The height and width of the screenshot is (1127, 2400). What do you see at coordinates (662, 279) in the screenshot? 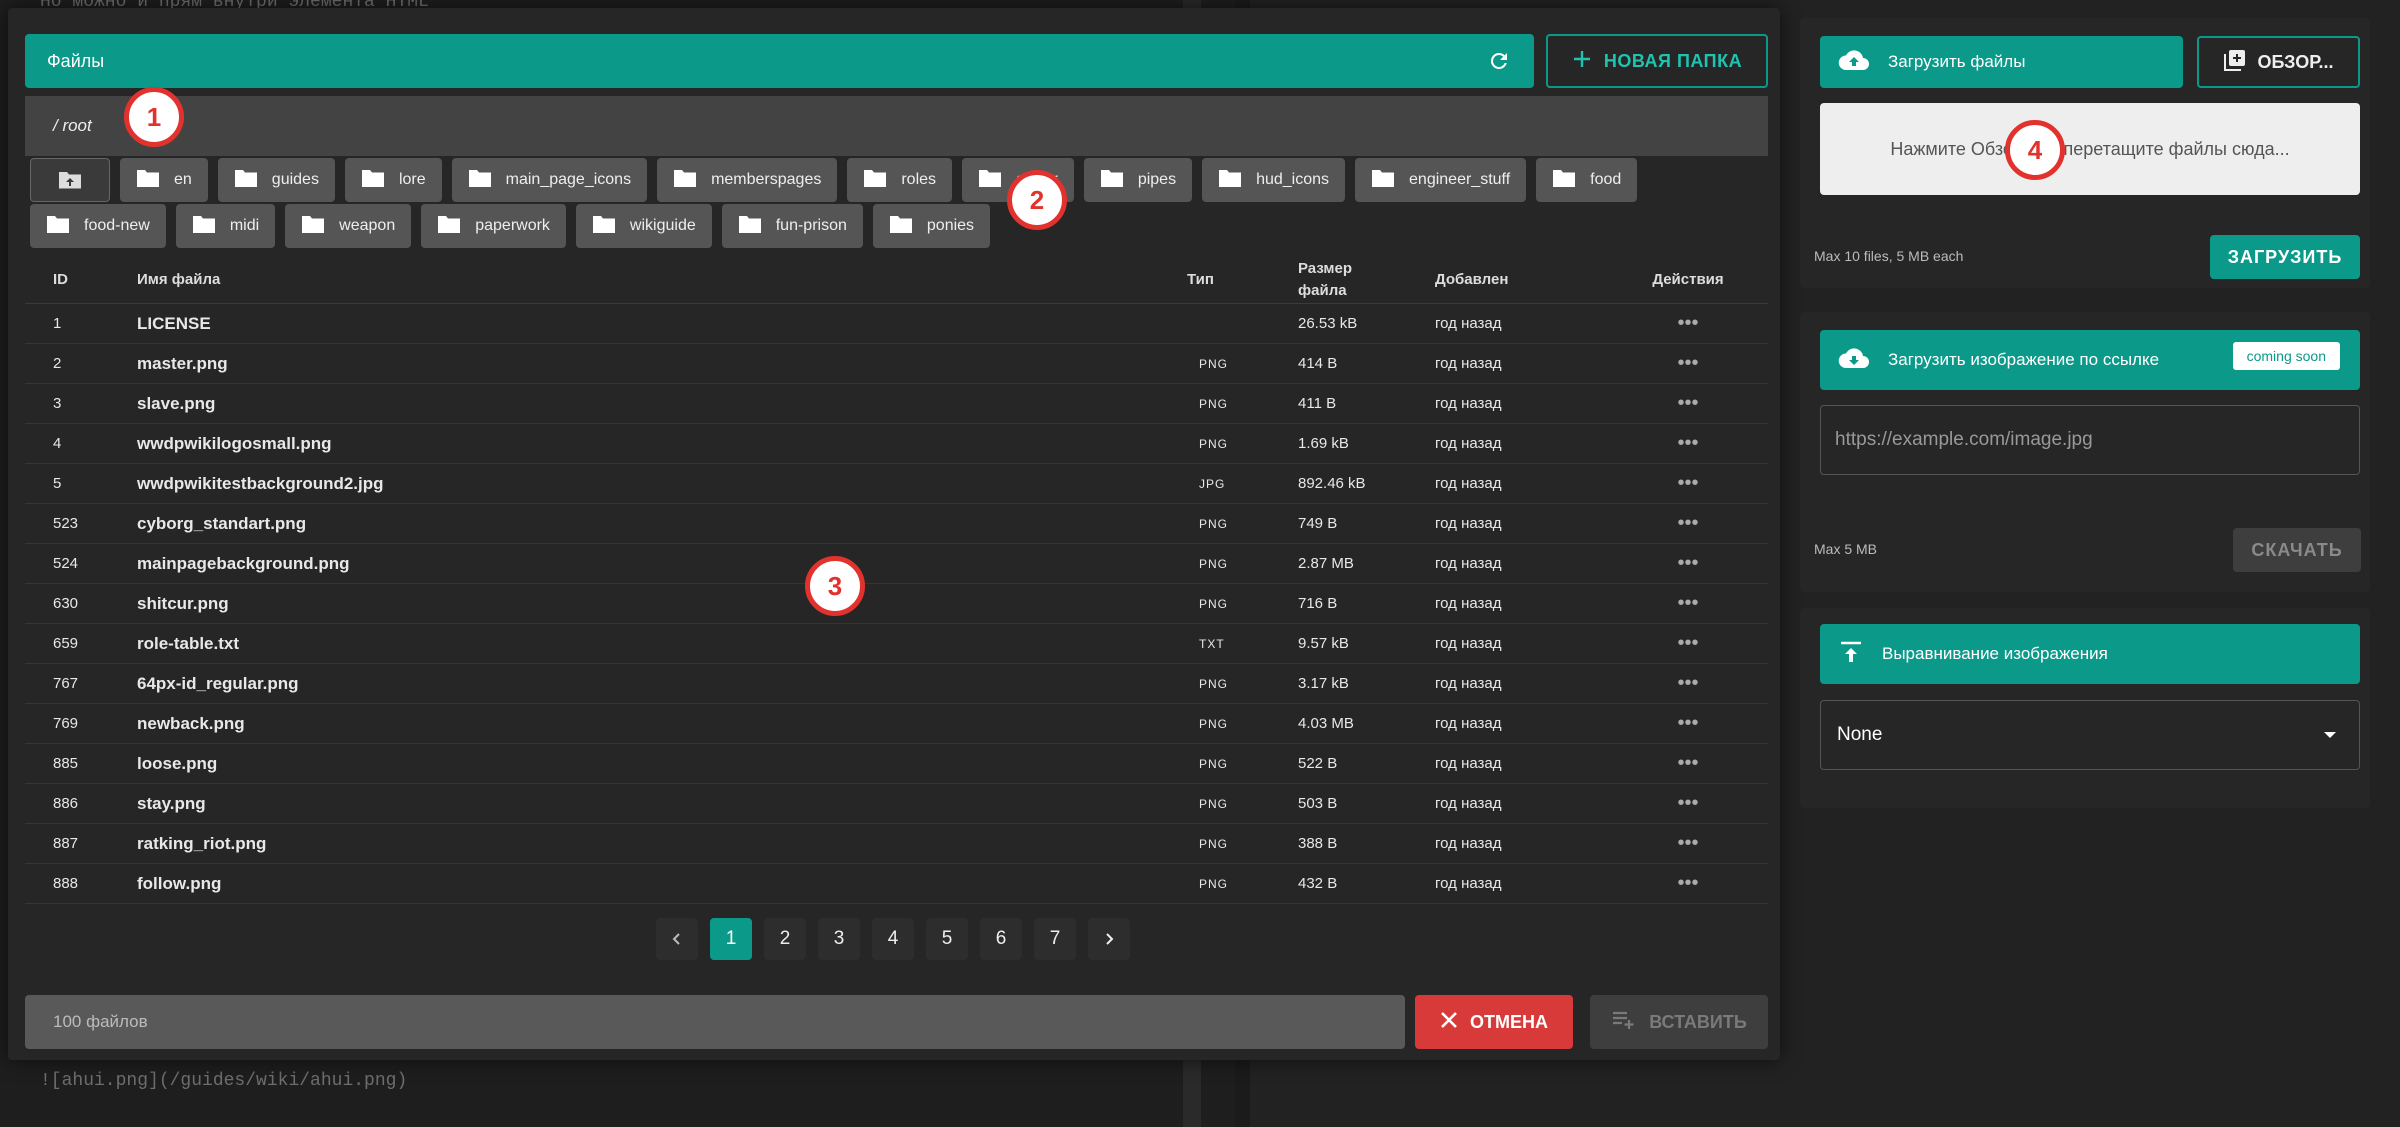
I see `col-name: Имя файла` at bounding box center [662, 279].